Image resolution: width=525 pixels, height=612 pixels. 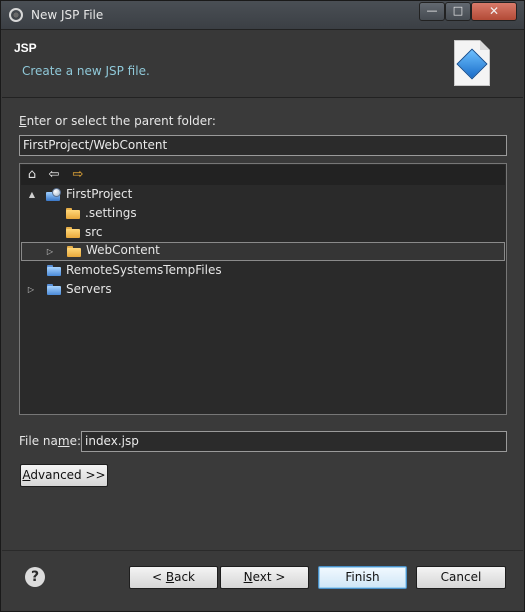 What do you see at coordinates (461, 577) in the screenshot?
I see `cancel-button: Cancel` at bounding box center [461, 577].